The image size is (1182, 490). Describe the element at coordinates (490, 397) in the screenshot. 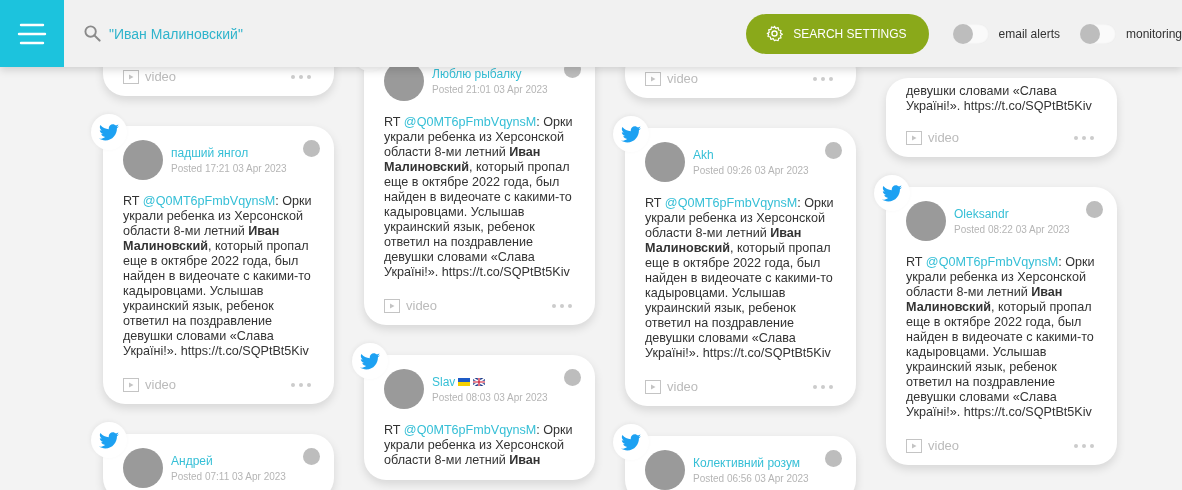

I see `post-date: Posted 08:03 03 Apr 2023` at that location.